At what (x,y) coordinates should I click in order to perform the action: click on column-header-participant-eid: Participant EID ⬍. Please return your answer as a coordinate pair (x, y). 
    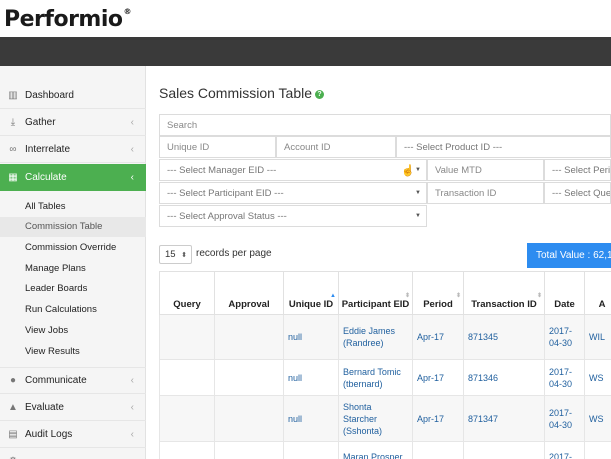
    Looking at the image, I should click on (375, 293).